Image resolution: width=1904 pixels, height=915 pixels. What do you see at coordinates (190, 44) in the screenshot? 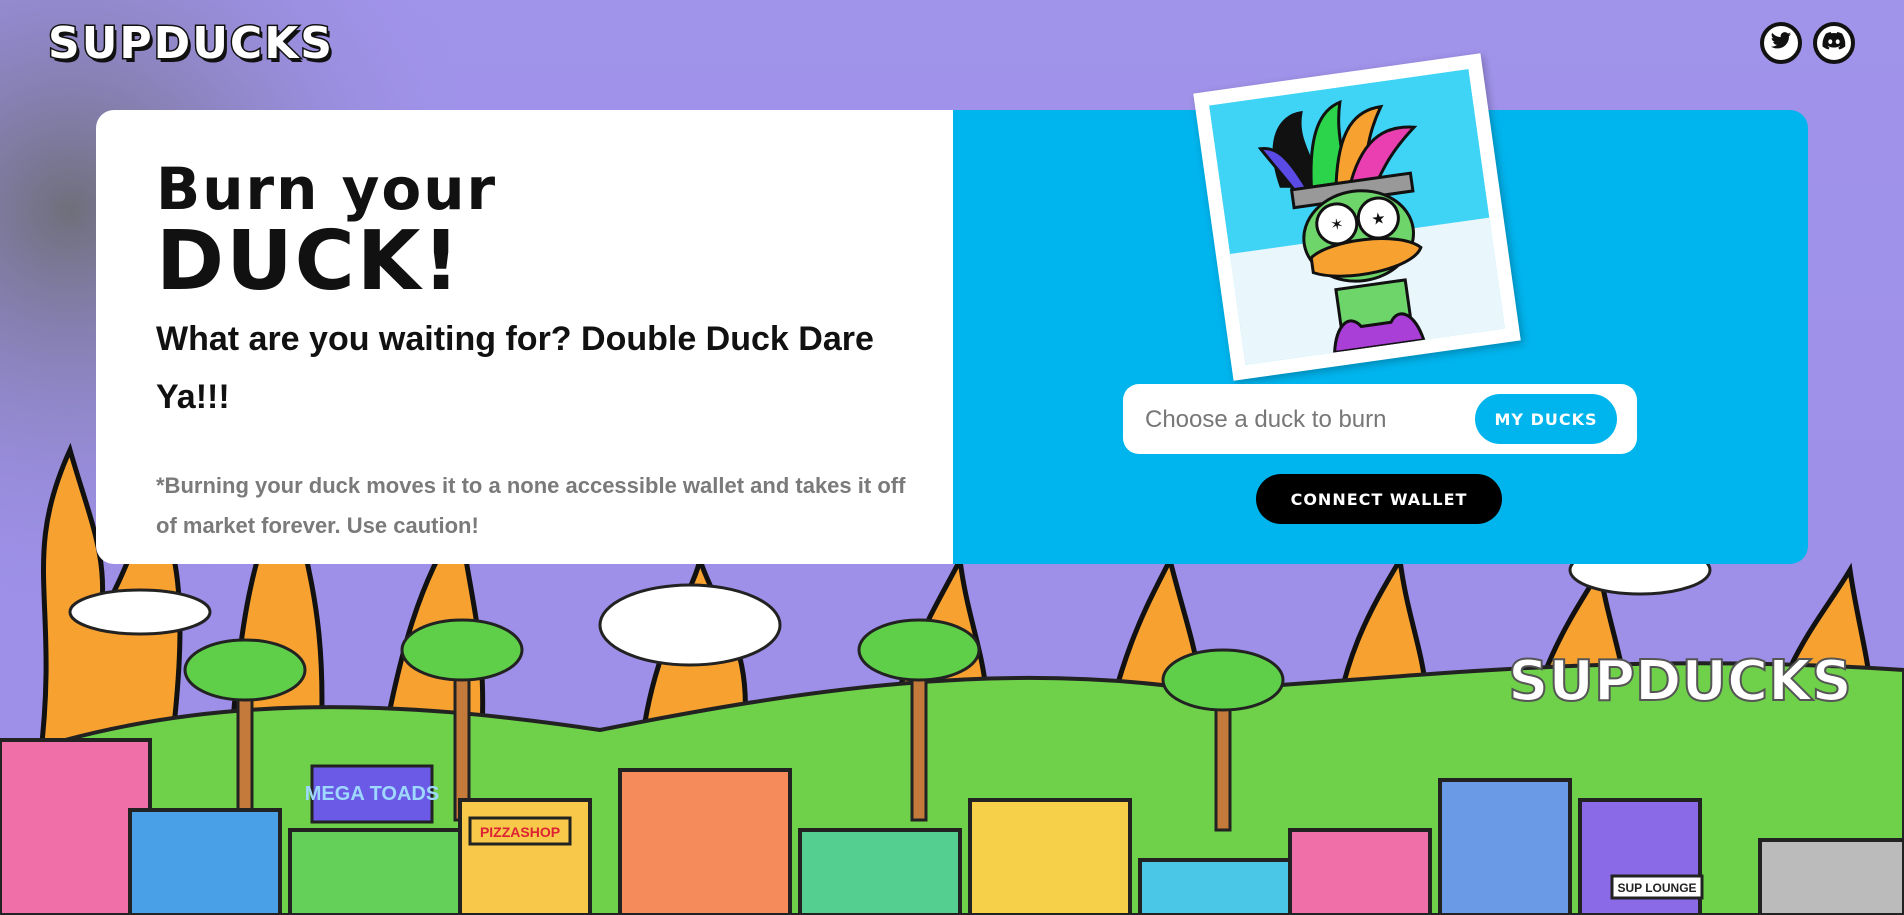
I see `site-logo: SUPDUCKS` at bounding box center [190, 44].